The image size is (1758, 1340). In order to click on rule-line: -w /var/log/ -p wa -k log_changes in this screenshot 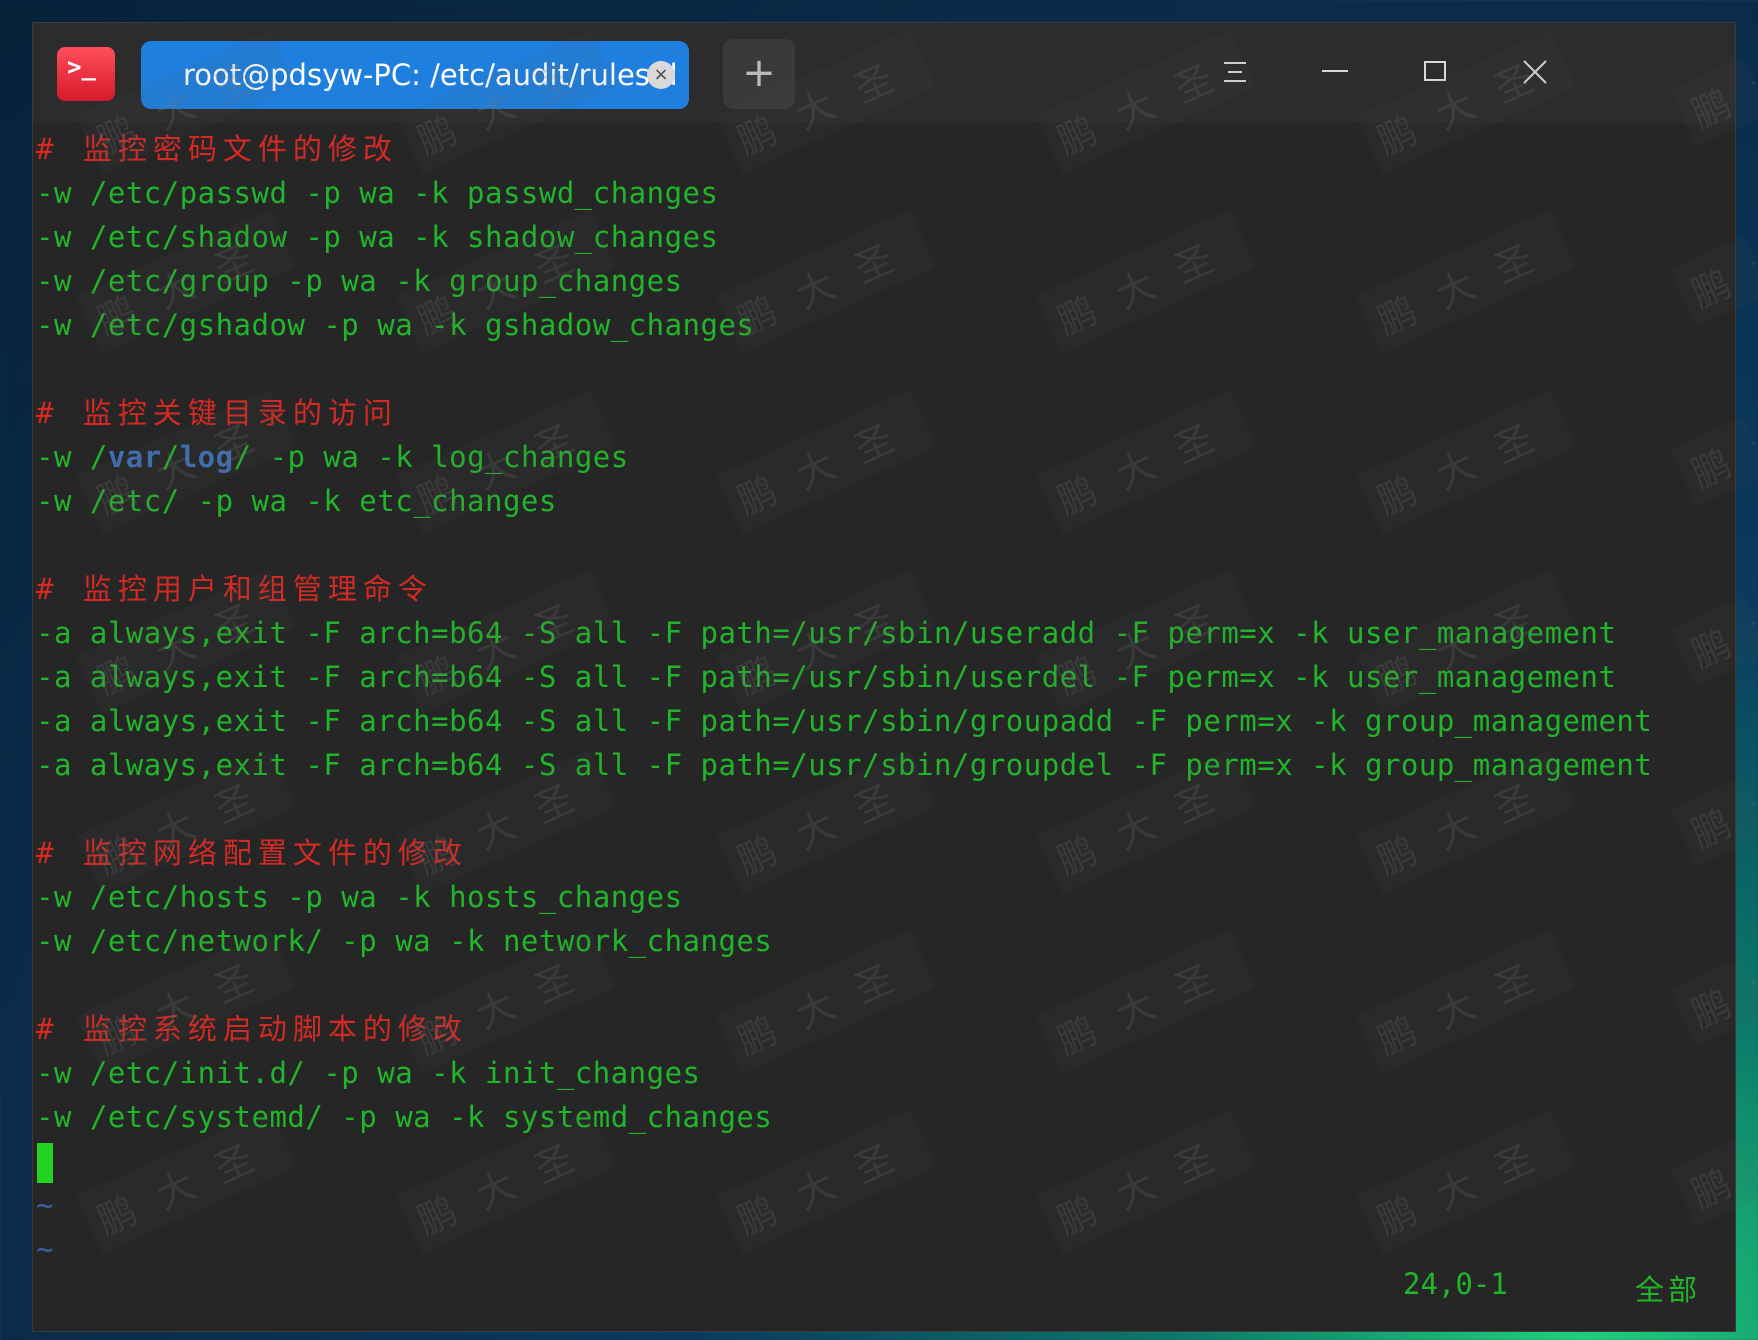, I will do `click(884, 457)`.